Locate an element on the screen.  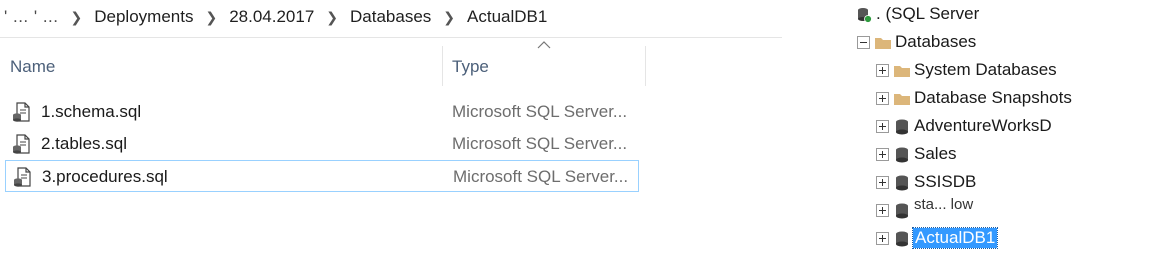
column-header-name: Name is located at coordinates (220, 67).